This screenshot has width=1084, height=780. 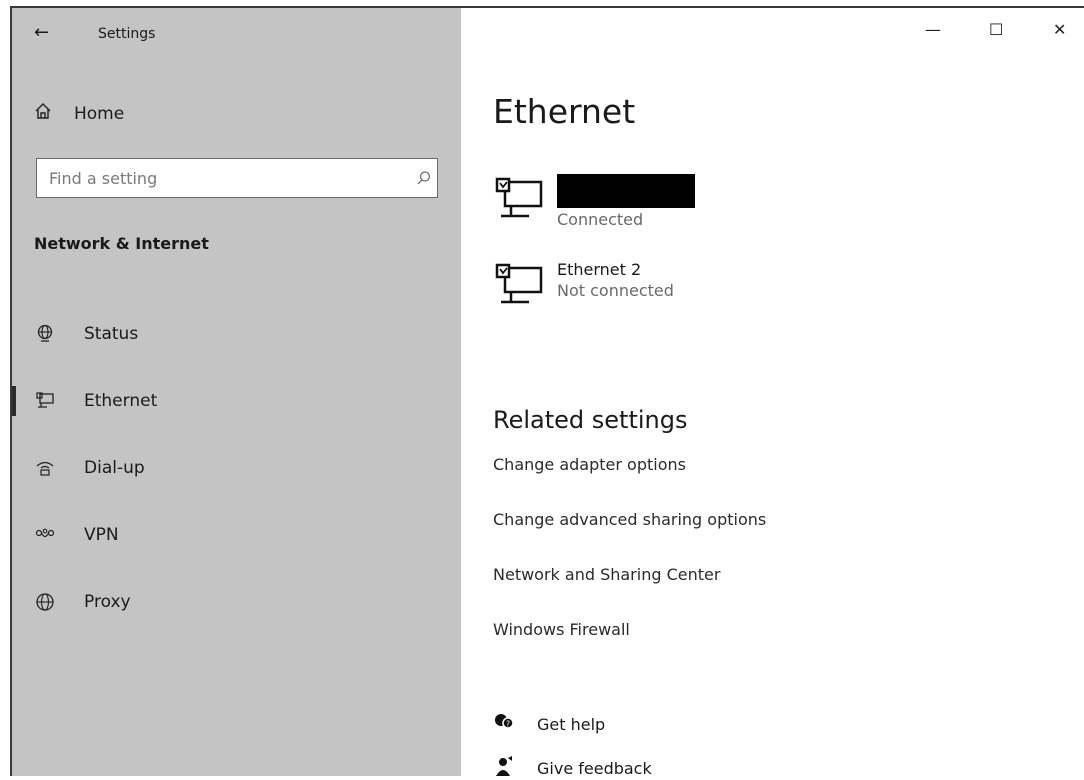 I want to click on get-help-label: Get help, so click(x=571, y=724).